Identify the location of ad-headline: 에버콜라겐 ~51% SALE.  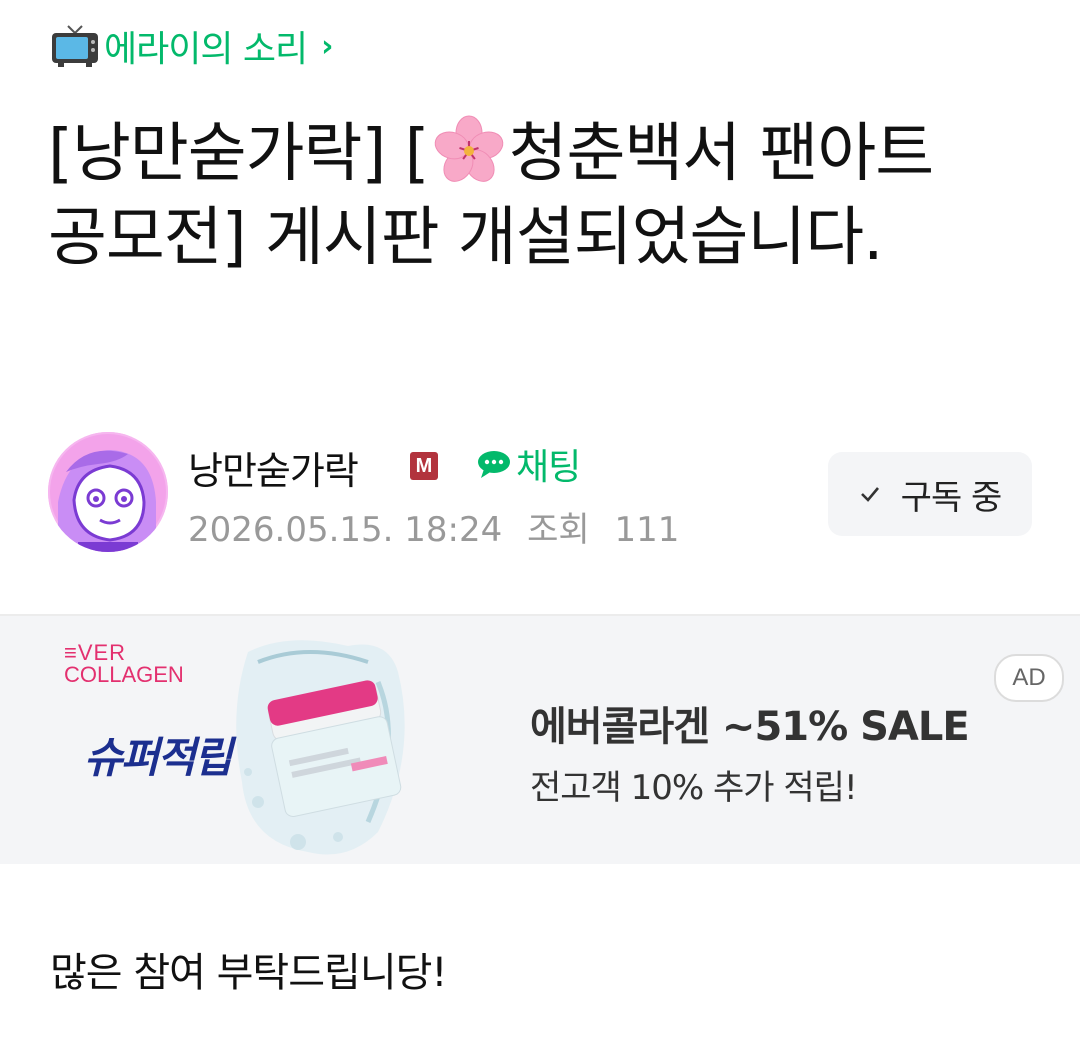
(750, 727).